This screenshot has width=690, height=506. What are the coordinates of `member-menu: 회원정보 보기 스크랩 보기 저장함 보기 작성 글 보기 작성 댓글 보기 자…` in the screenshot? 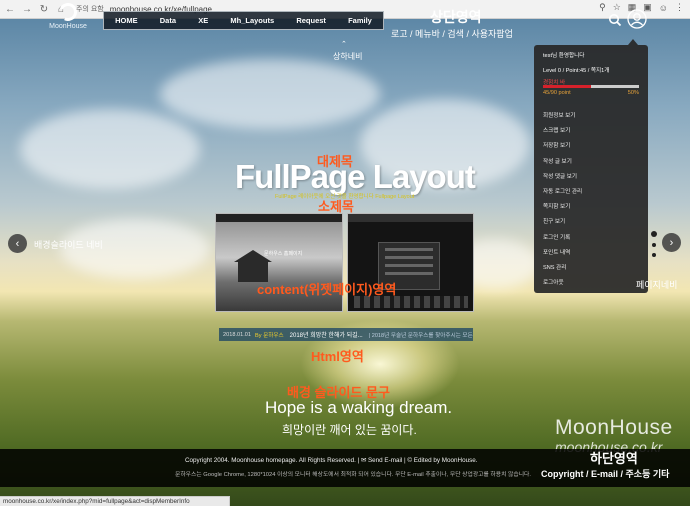 It's located at (562, 200).